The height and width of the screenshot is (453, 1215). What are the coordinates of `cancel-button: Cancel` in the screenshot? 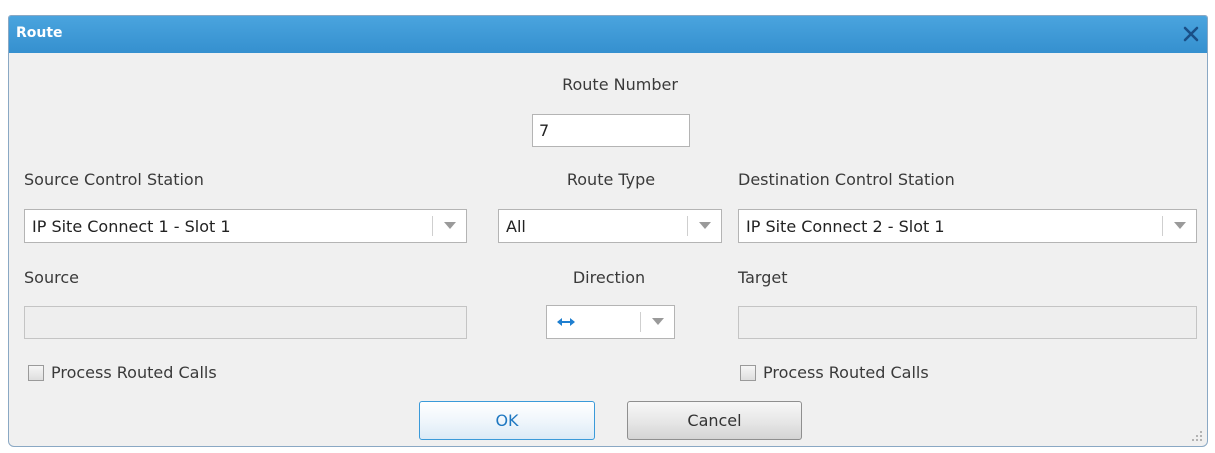 It's located at (714, 420).